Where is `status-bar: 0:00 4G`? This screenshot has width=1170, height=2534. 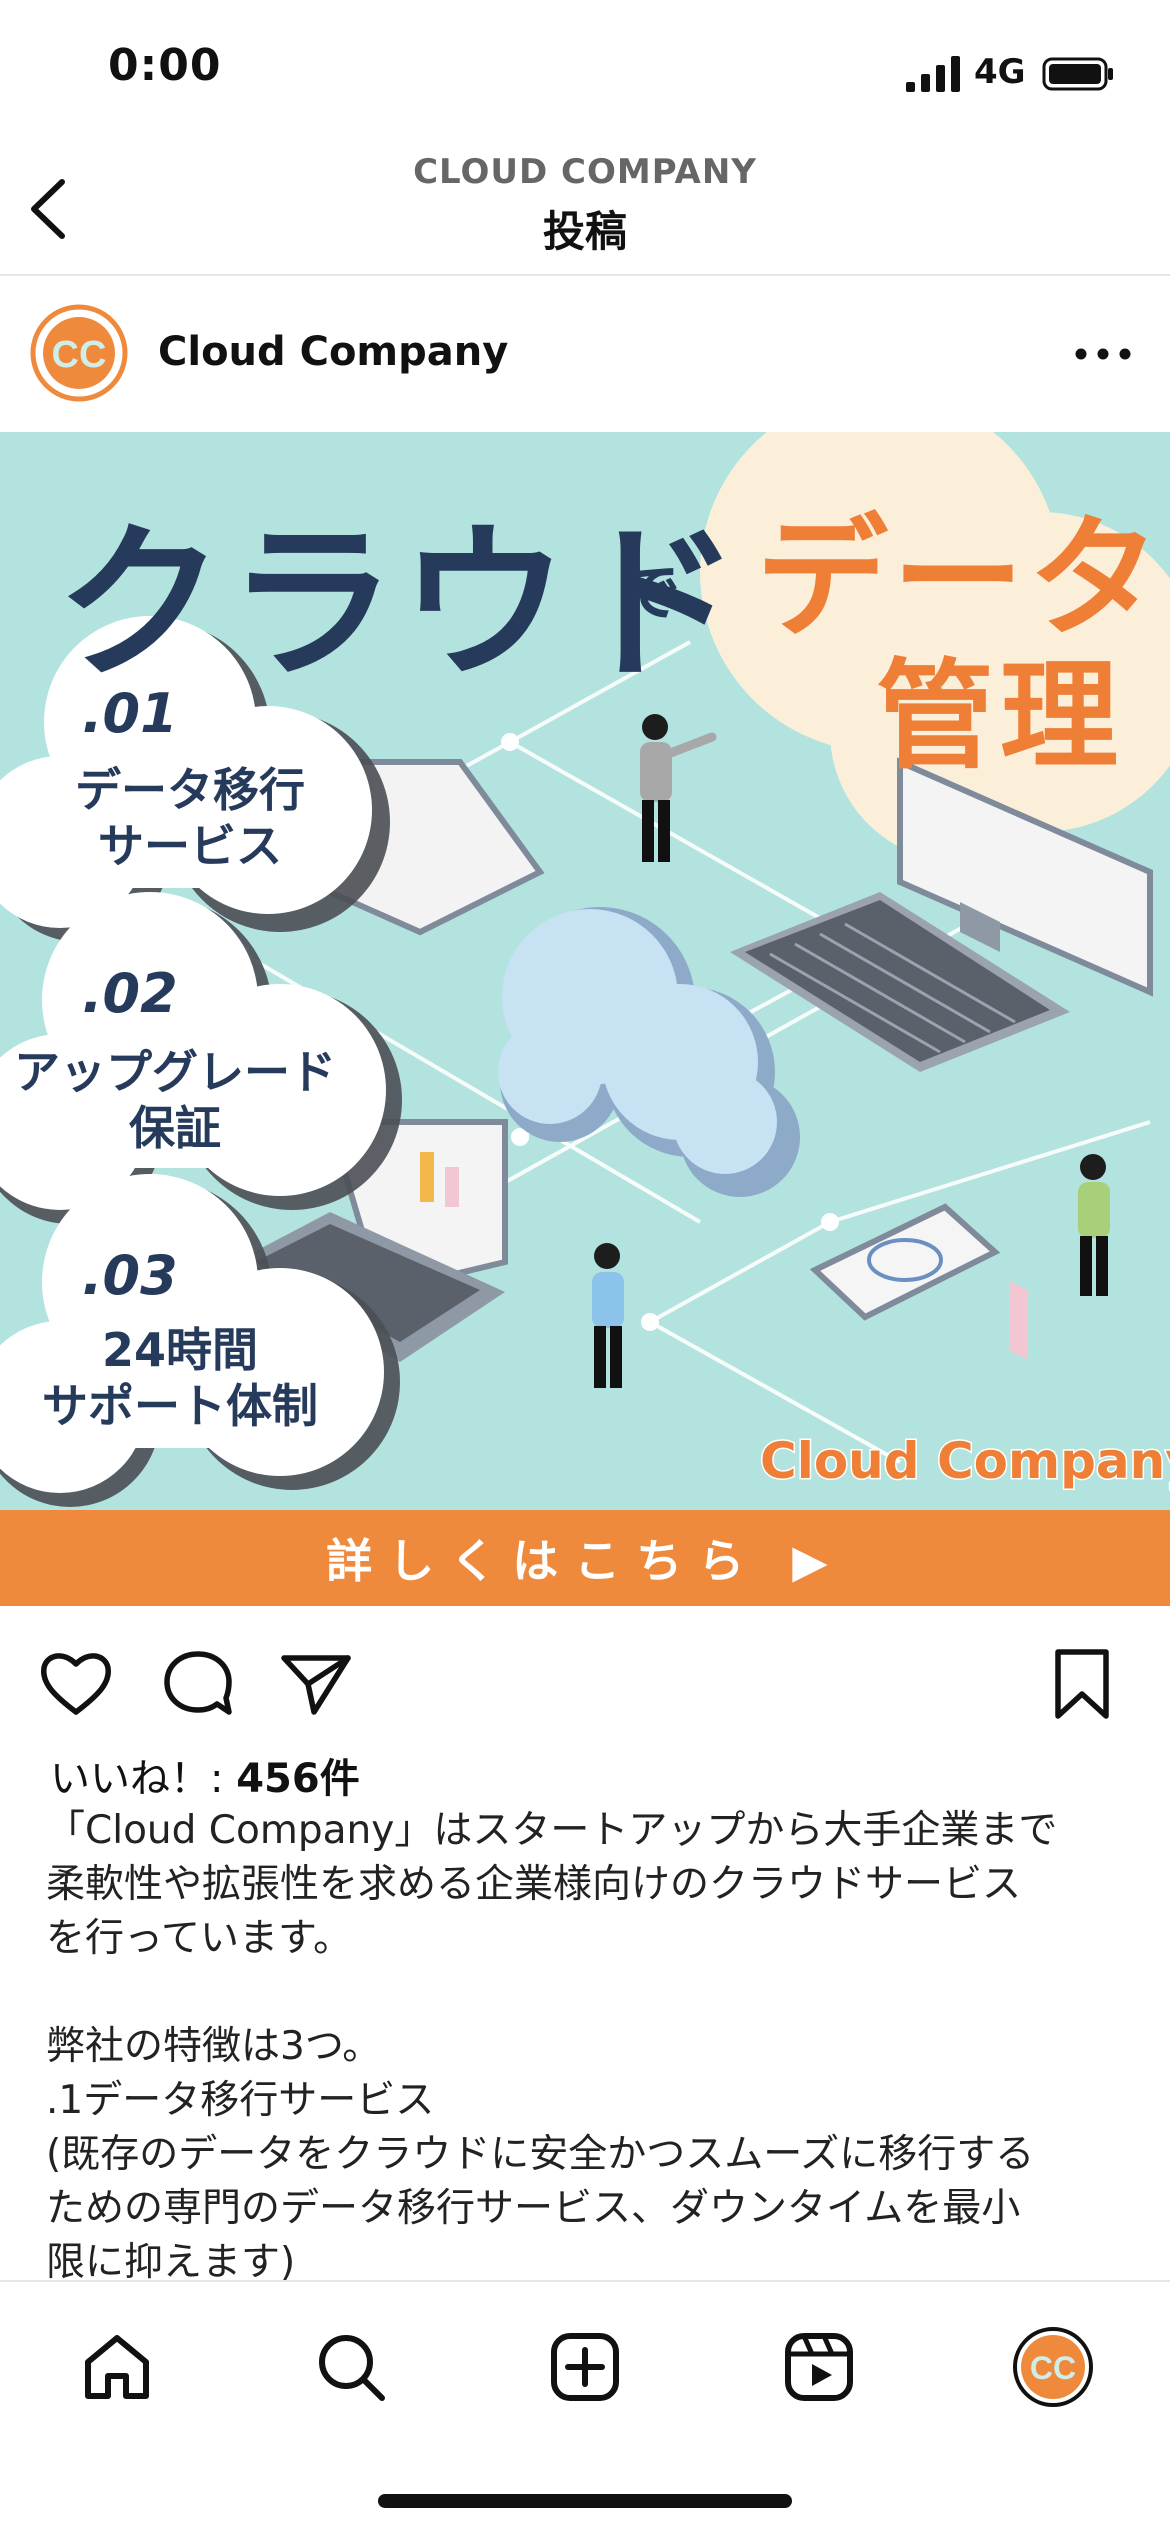
status-bar: 0:00 4G is located at coordinates (585, 70).